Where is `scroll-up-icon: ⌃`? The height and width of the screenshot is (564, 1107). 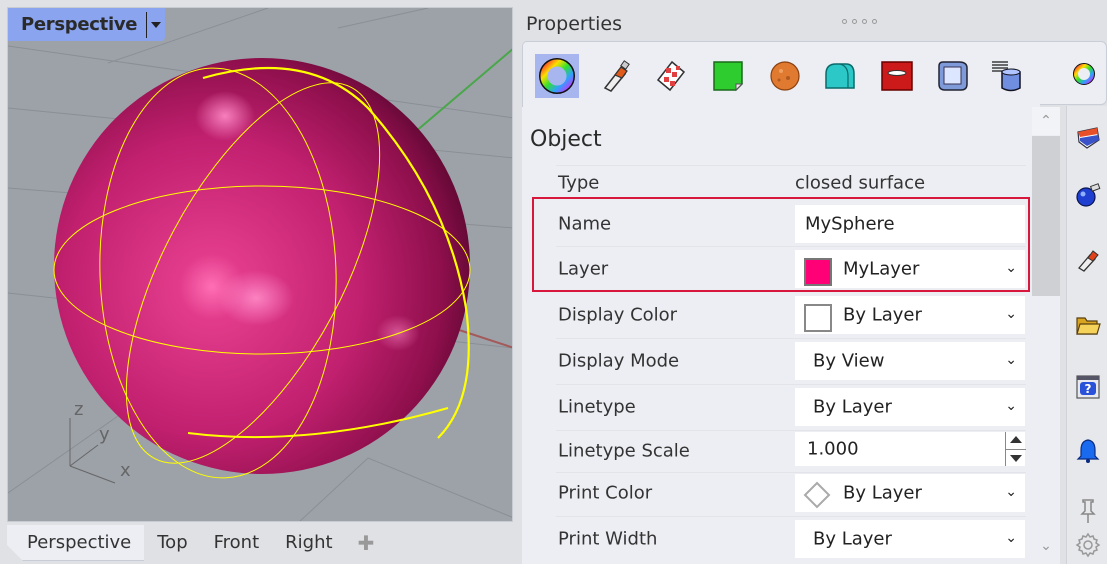 scroll-up-icon: ⌃ is located at coordinates (1046, 121).